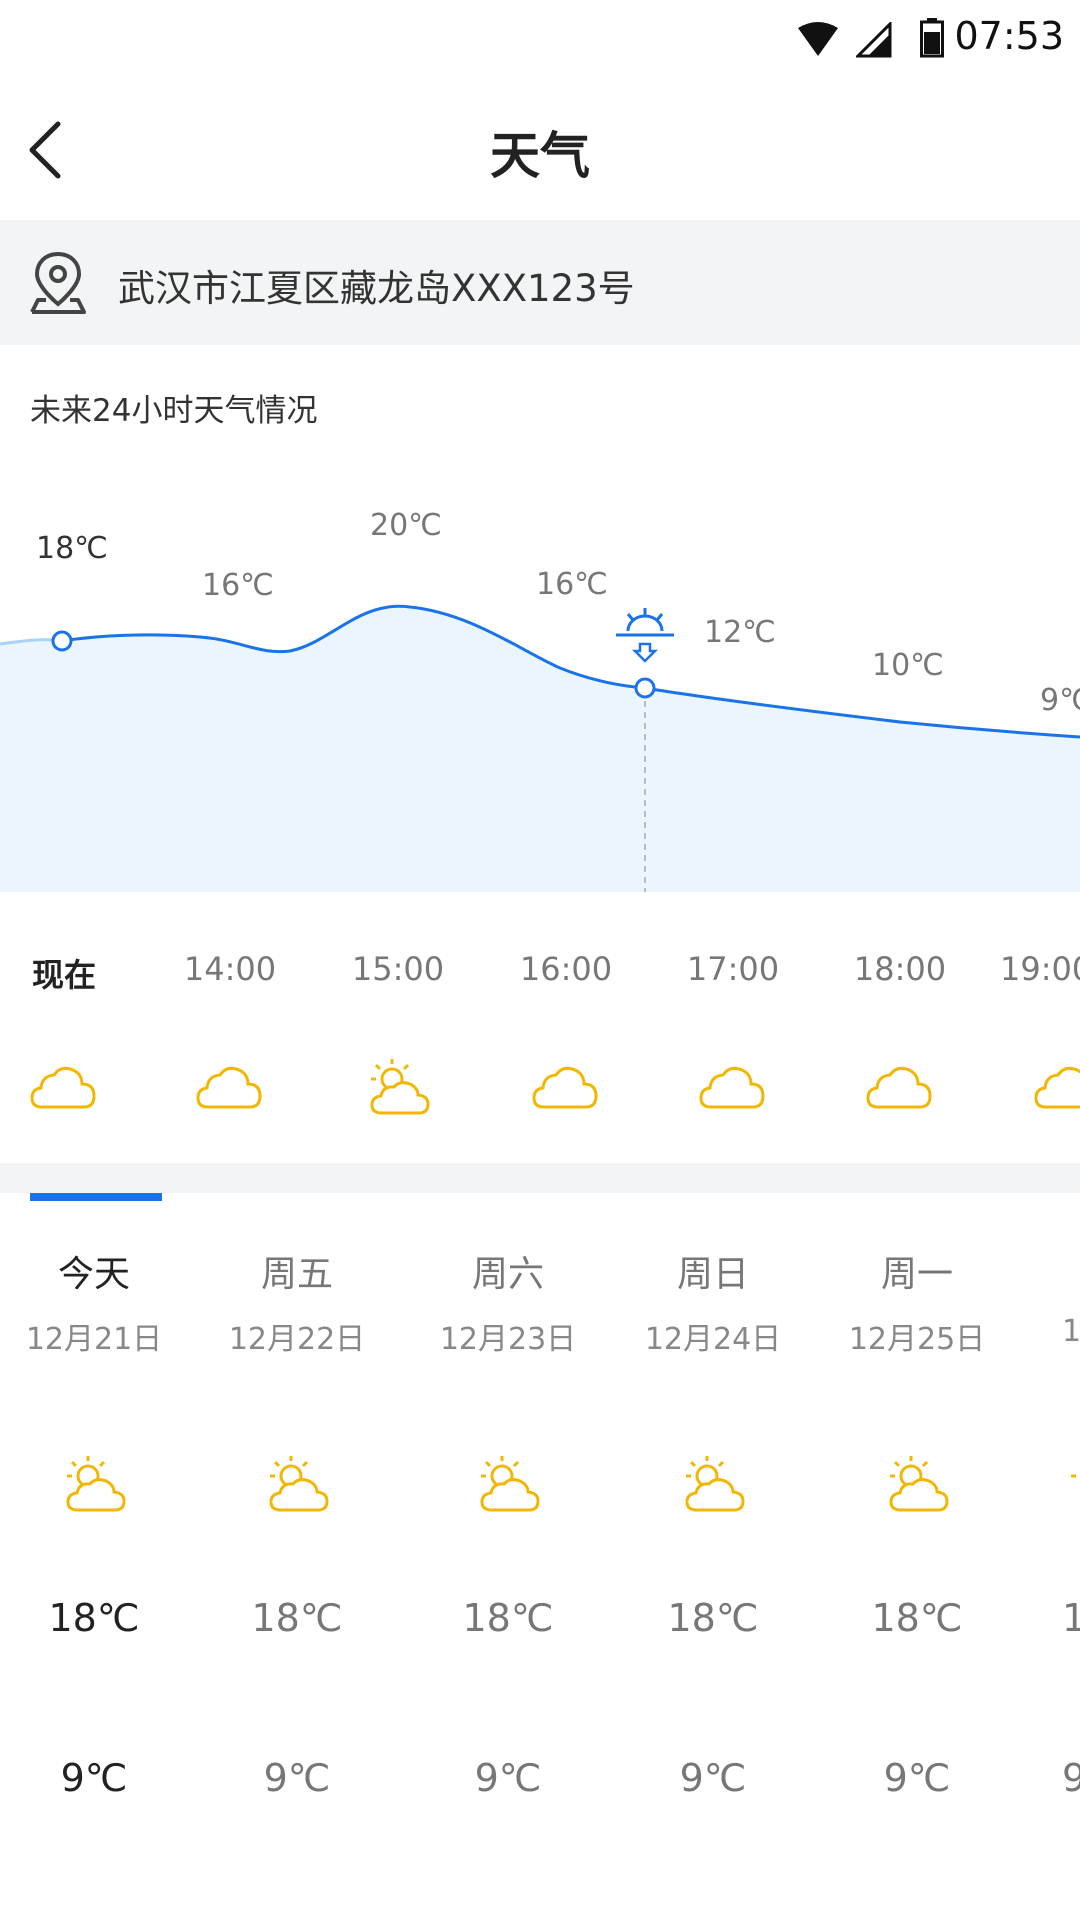 Image resolution: width=1080 pixels, height=1920 pixels. What do you see at coordinates (917, 1339) in the screenshot?
I see `day-date: 12月25日` at bounding box center [917, 1339].